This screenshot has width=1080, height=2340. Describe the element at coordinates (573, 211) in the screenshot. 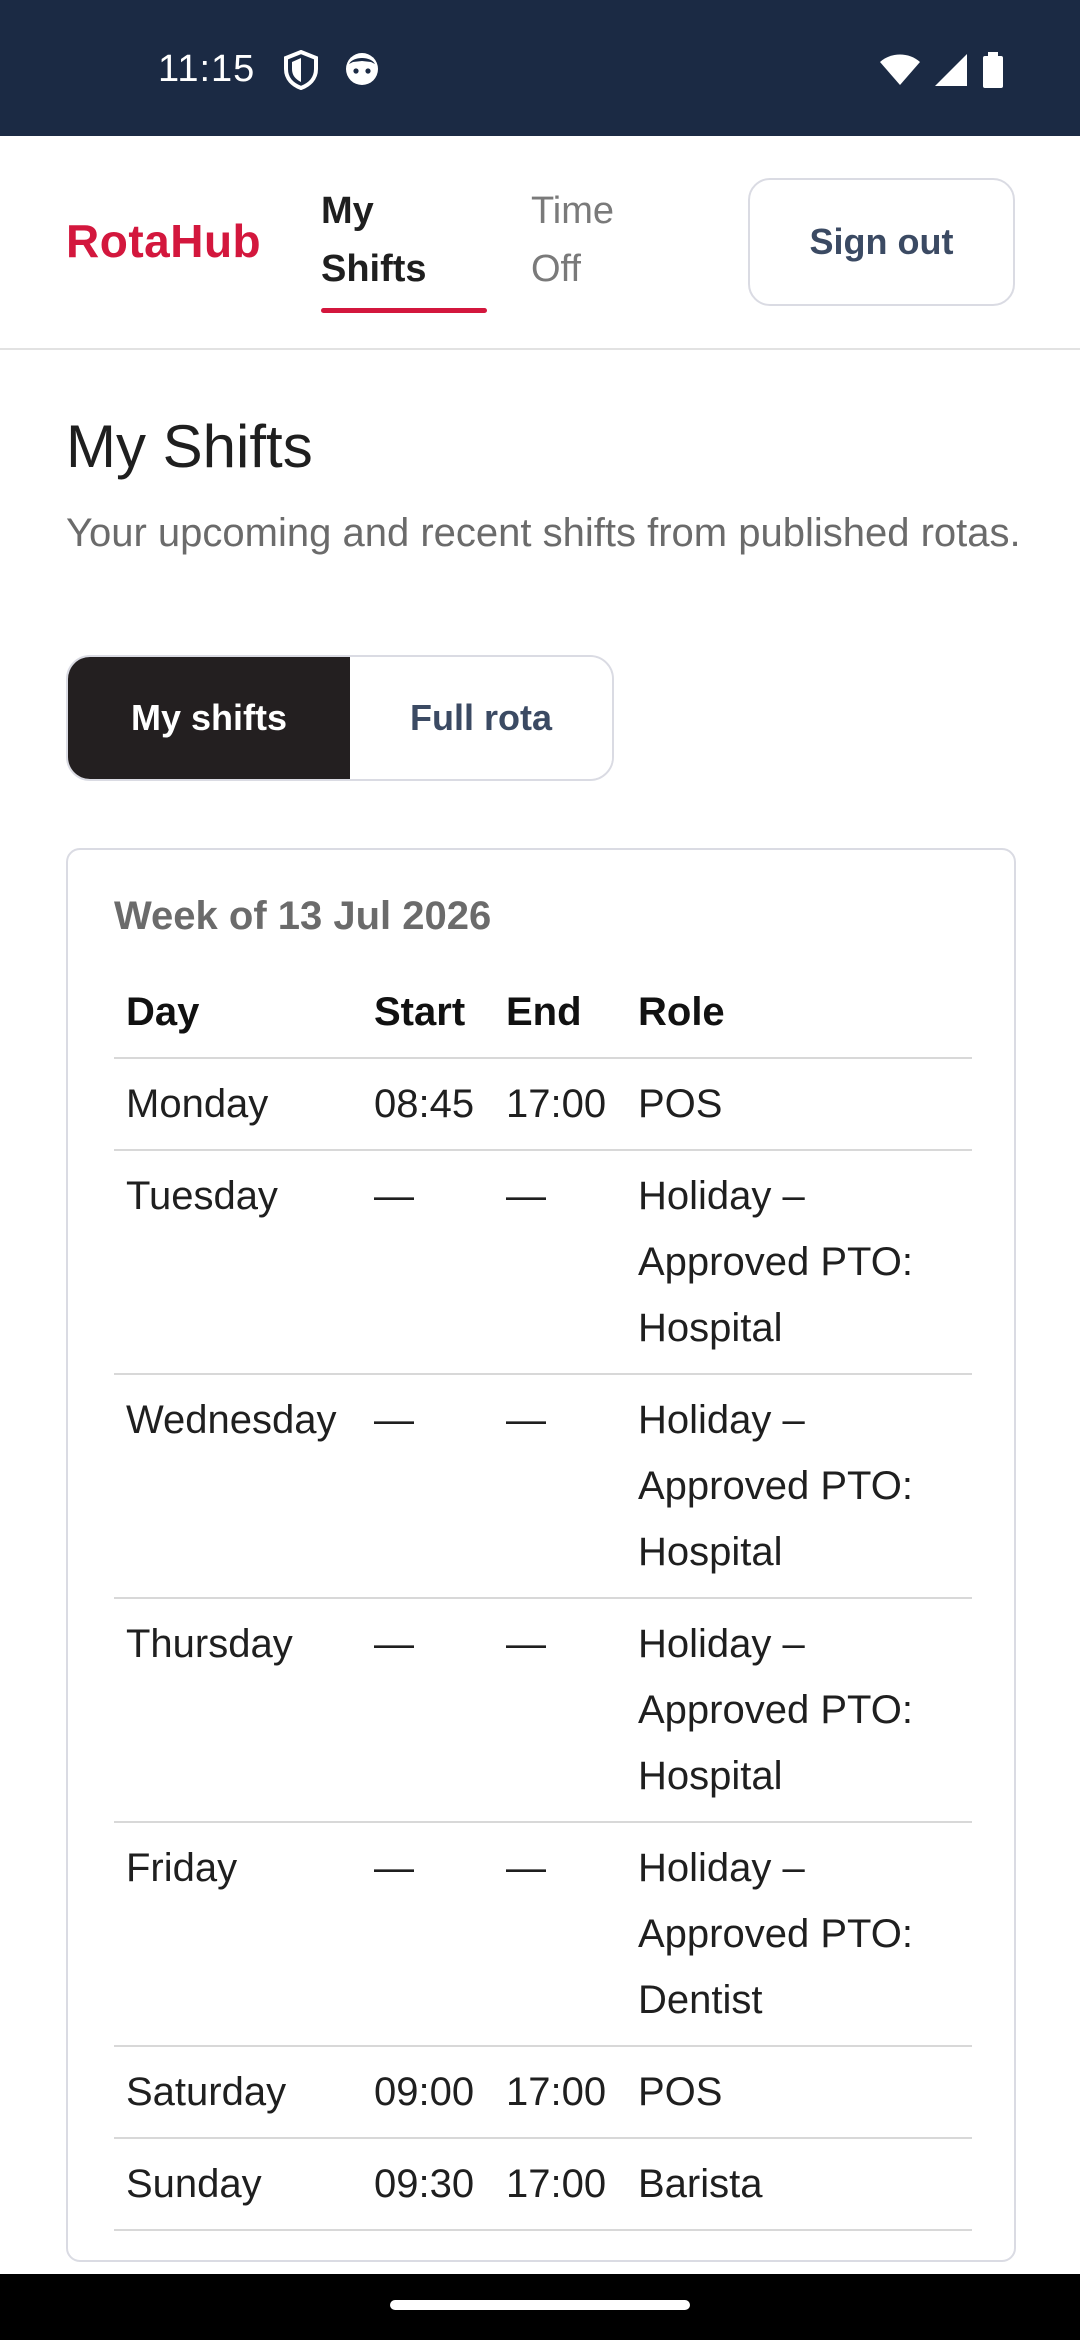

I see `tab-time-off-line1: Time` at that location.